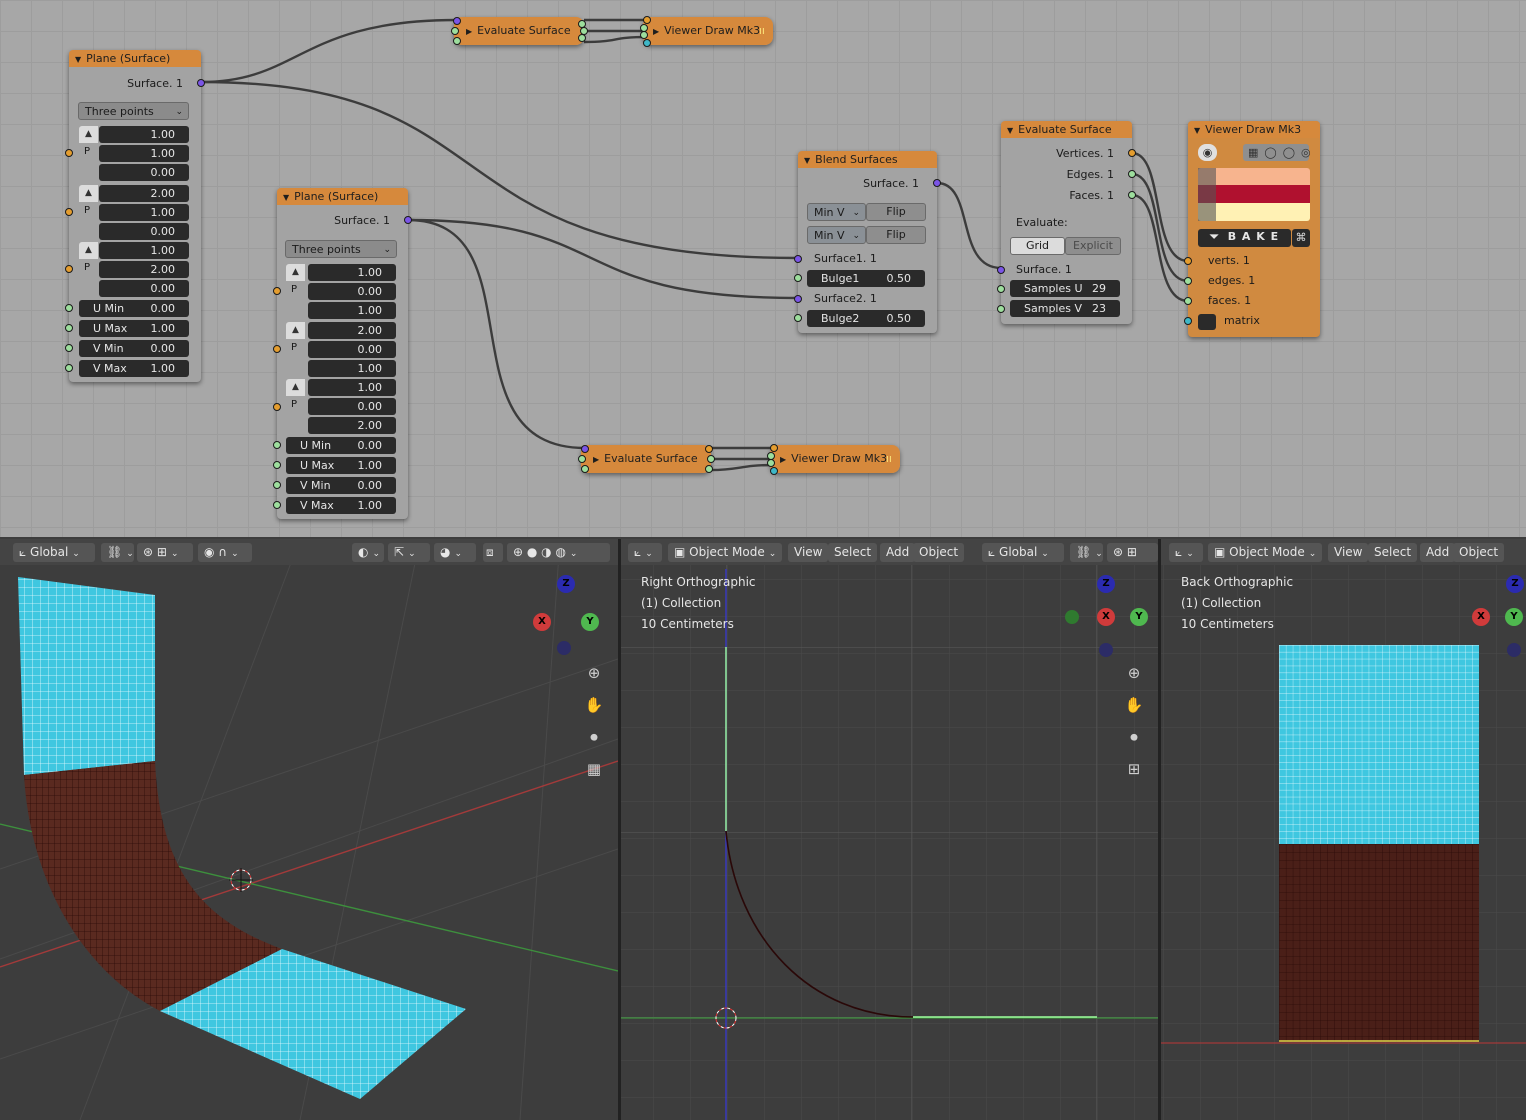 This screenshot has width=1526, height=1120. Describe the element at coordinates (1134, 769) in the screenshot. I see `ortho-grid-icon: ⊞` at that location.